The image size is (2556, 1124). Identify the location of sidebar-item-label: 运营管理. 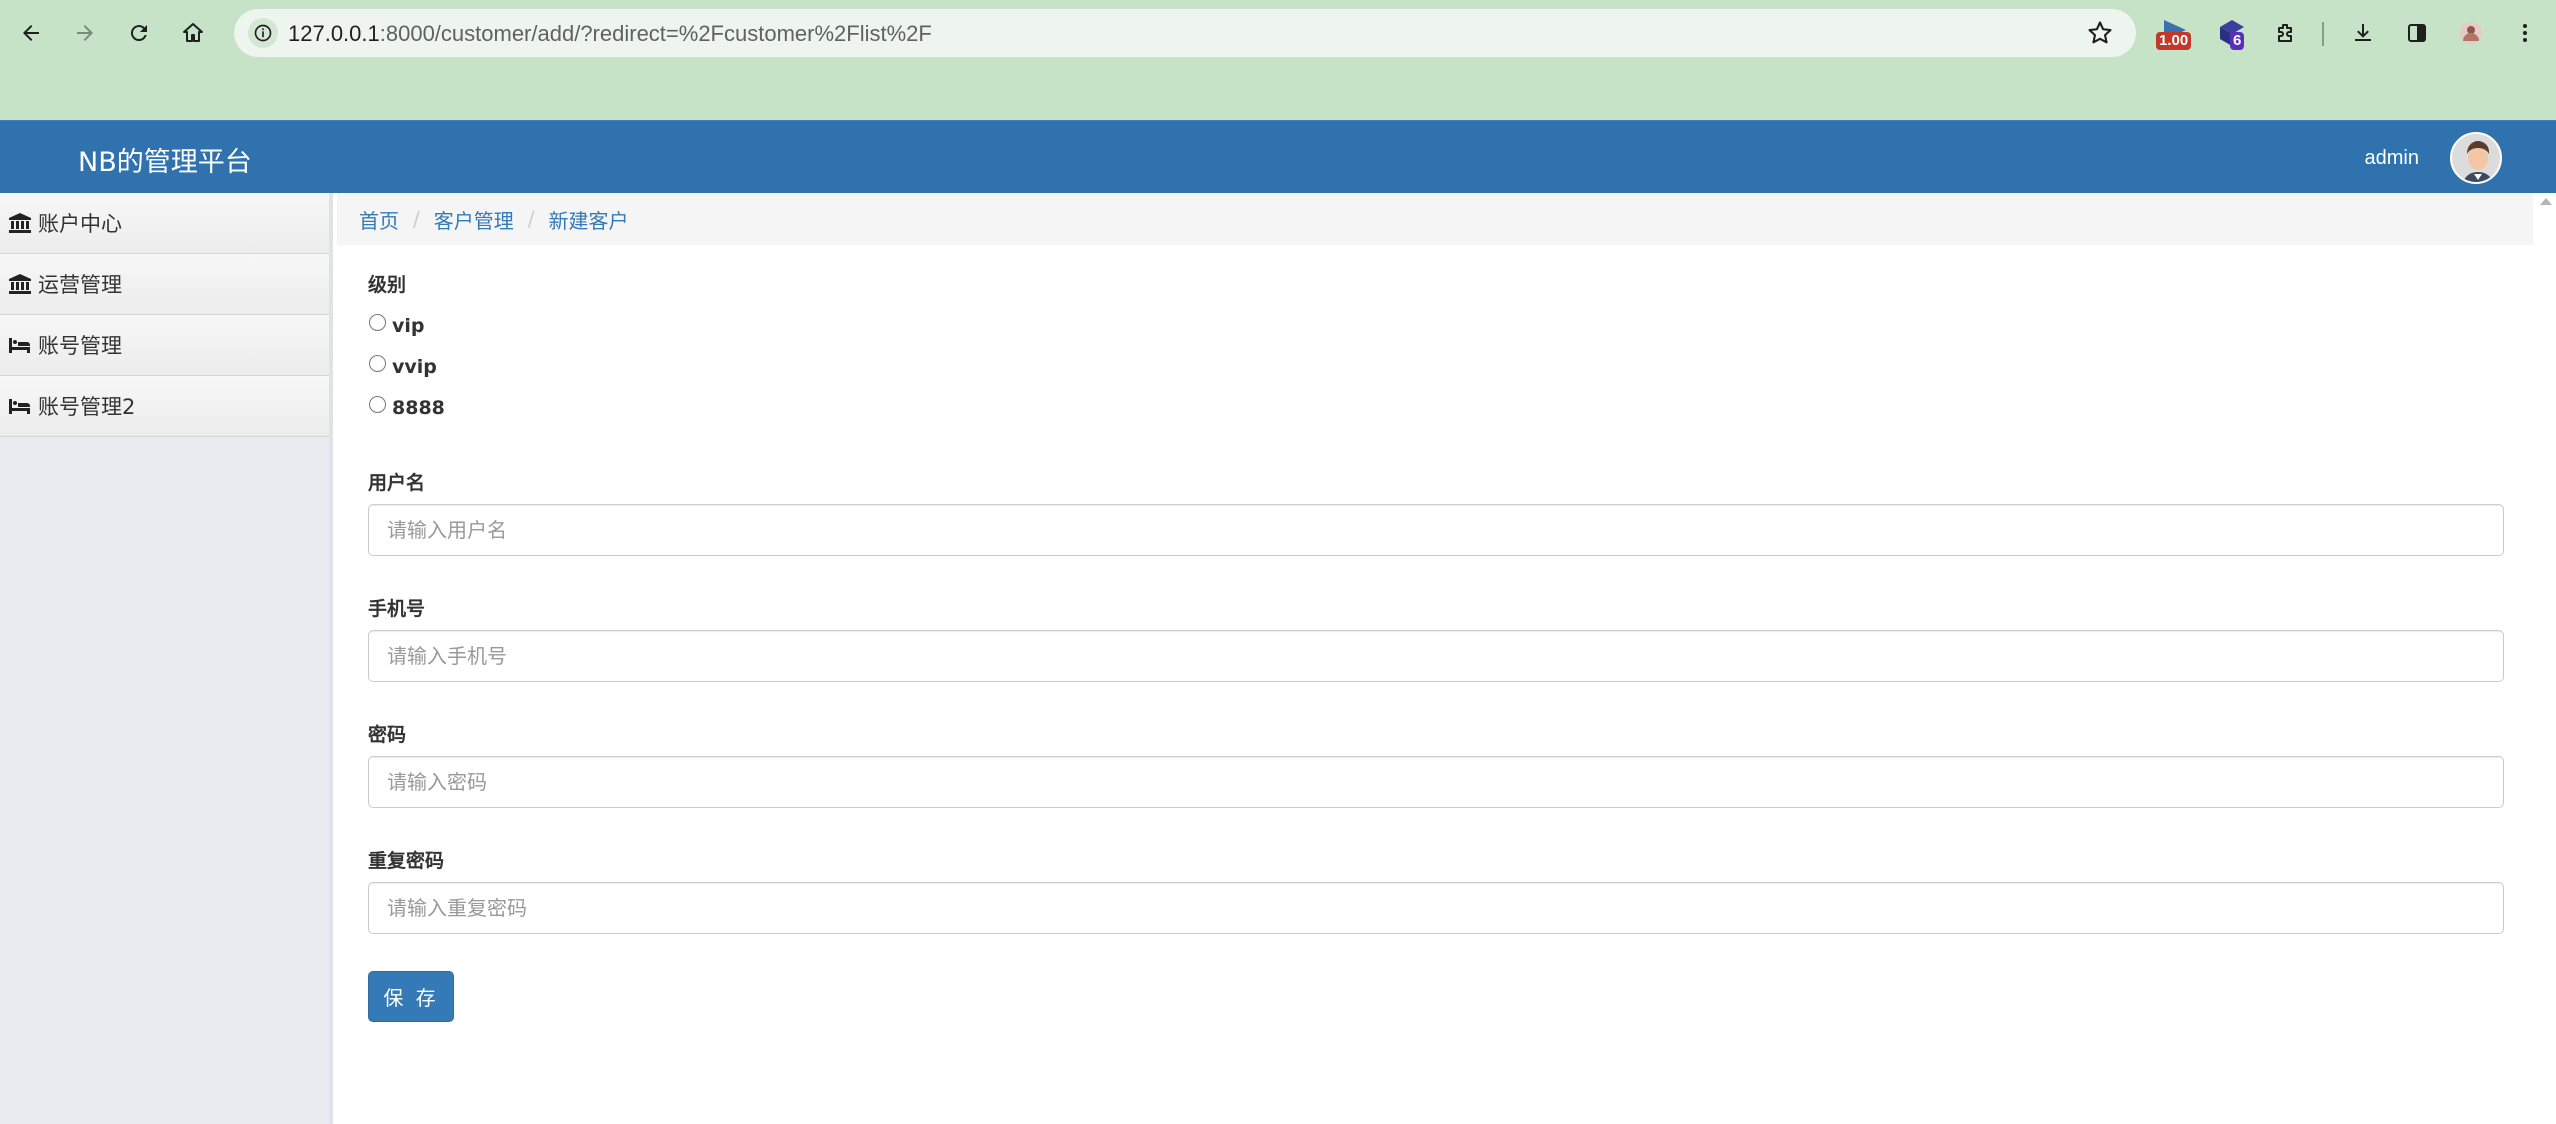
(80, 285).